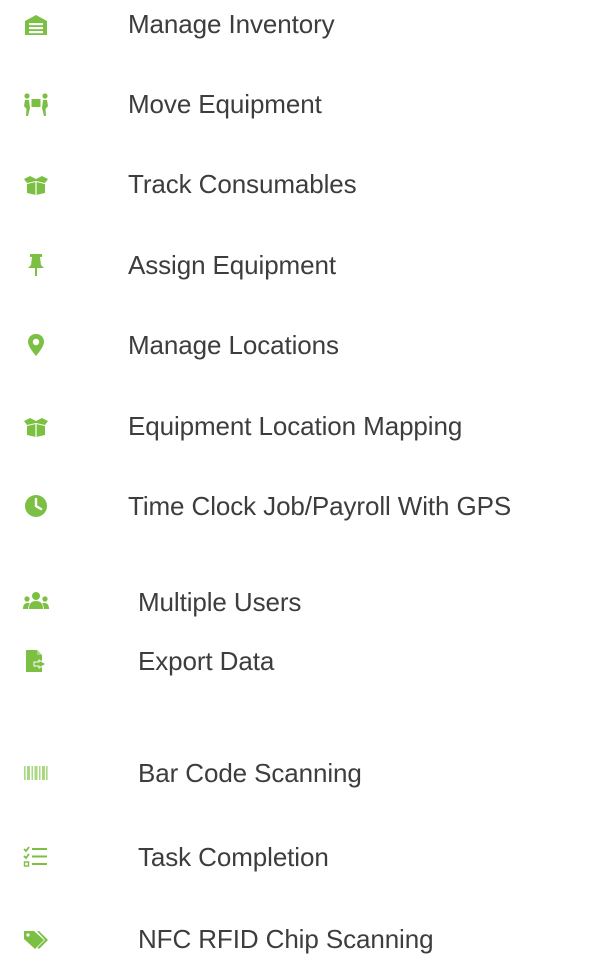  What do you see at coordinates (36, 661) in the screenshot?
I see `file-export-icon` at bounding box center [36, 661].